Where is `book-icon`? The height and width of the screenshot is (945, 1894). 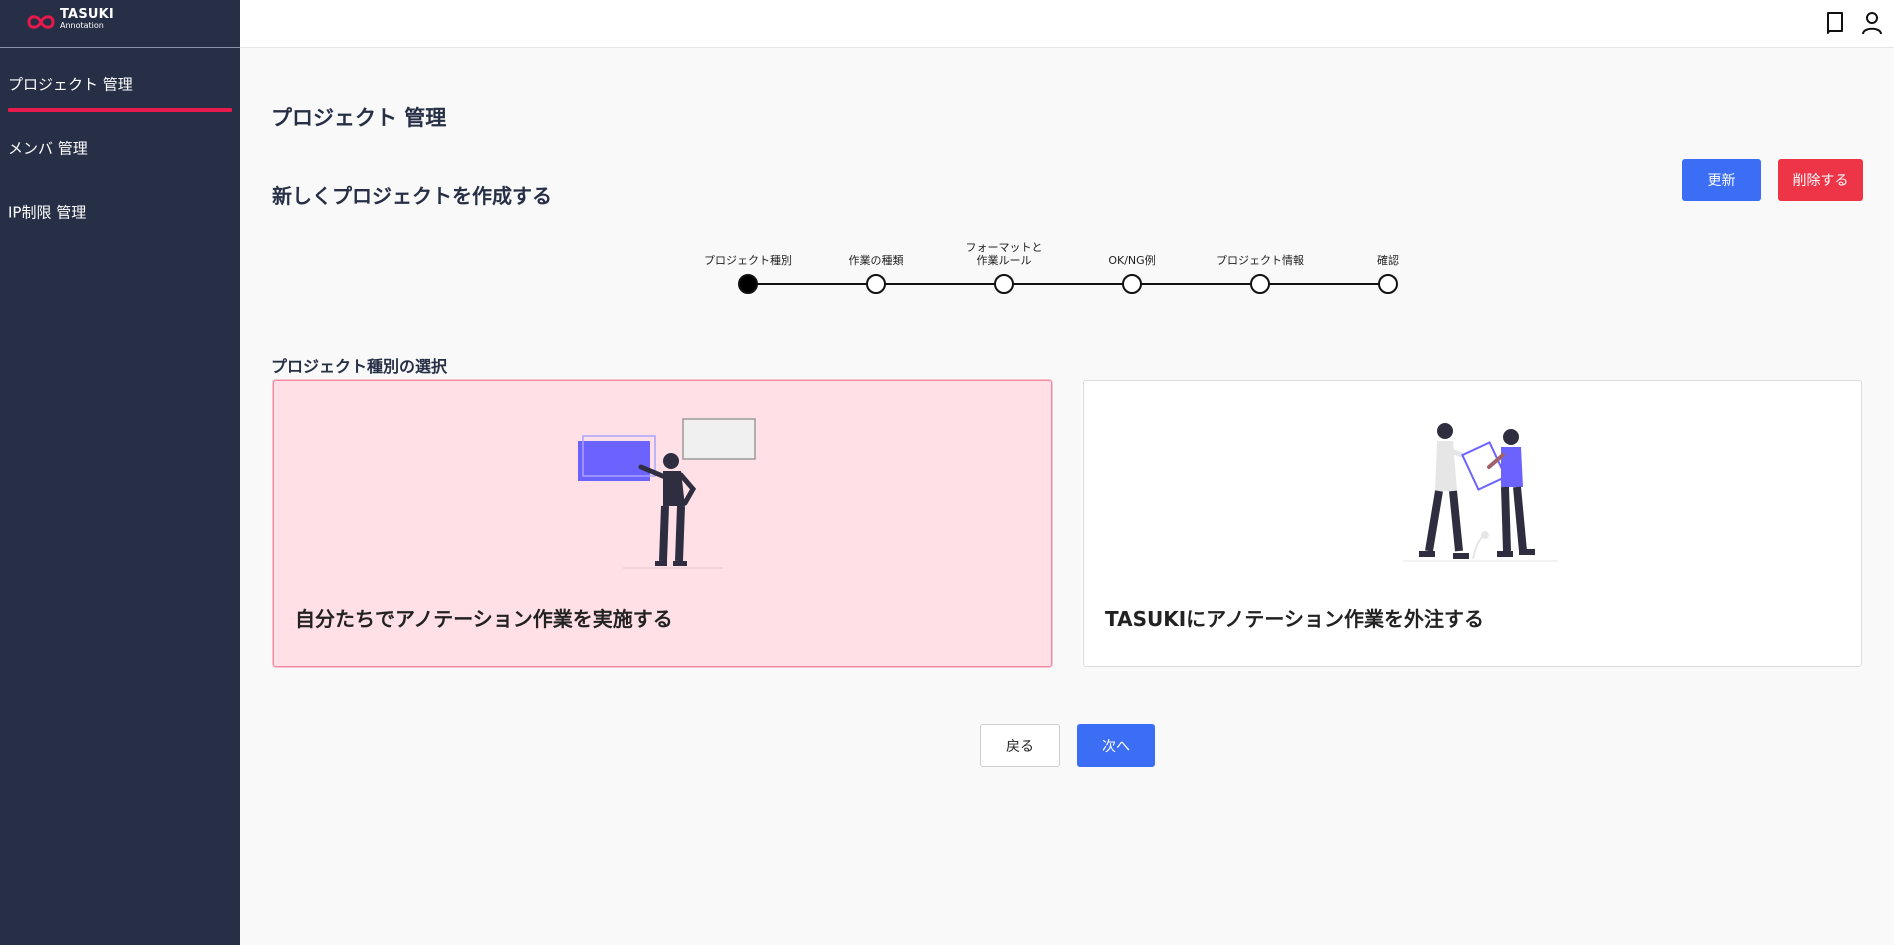 book-icon is located at coordinates (1835, 23).